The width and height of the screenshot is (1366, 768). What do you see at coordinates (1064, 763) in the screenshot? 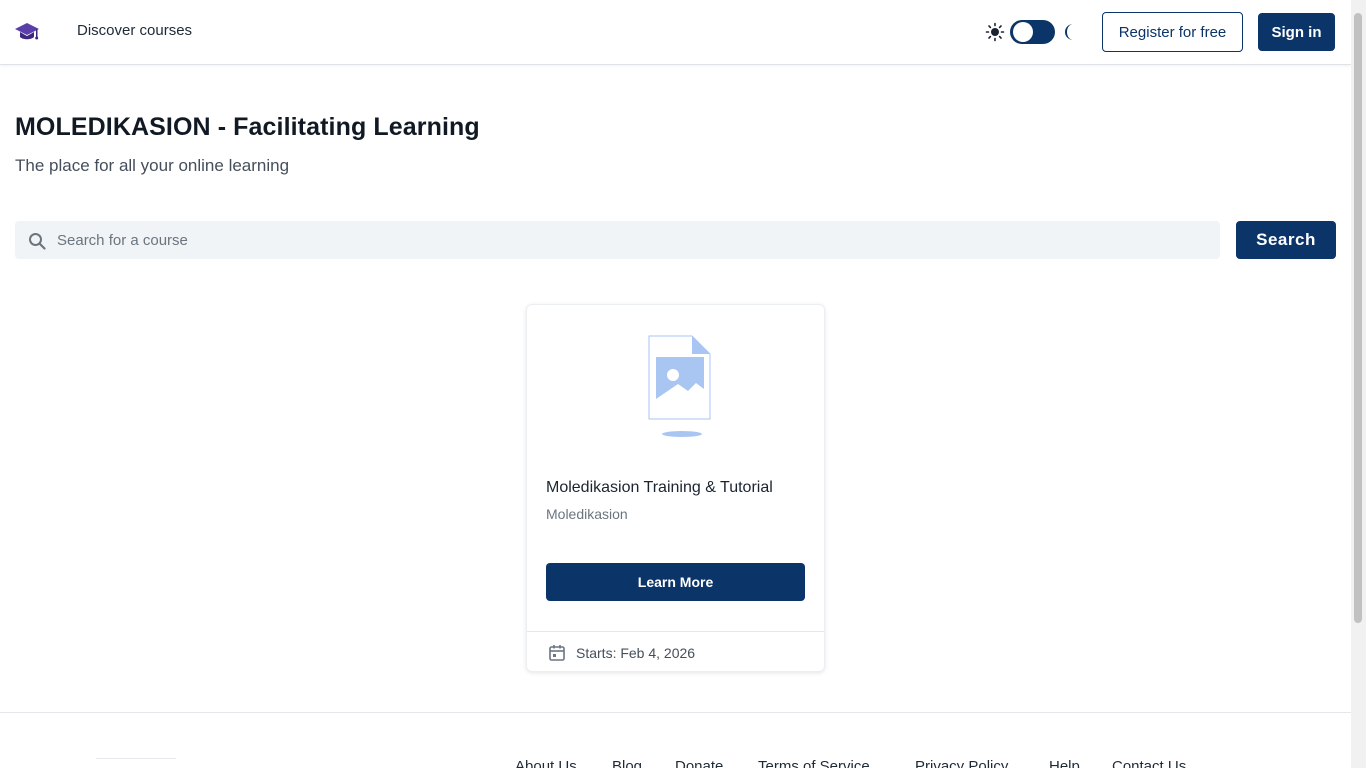
I see `footer-link-help: Help` at bounding box center [1064, 763].